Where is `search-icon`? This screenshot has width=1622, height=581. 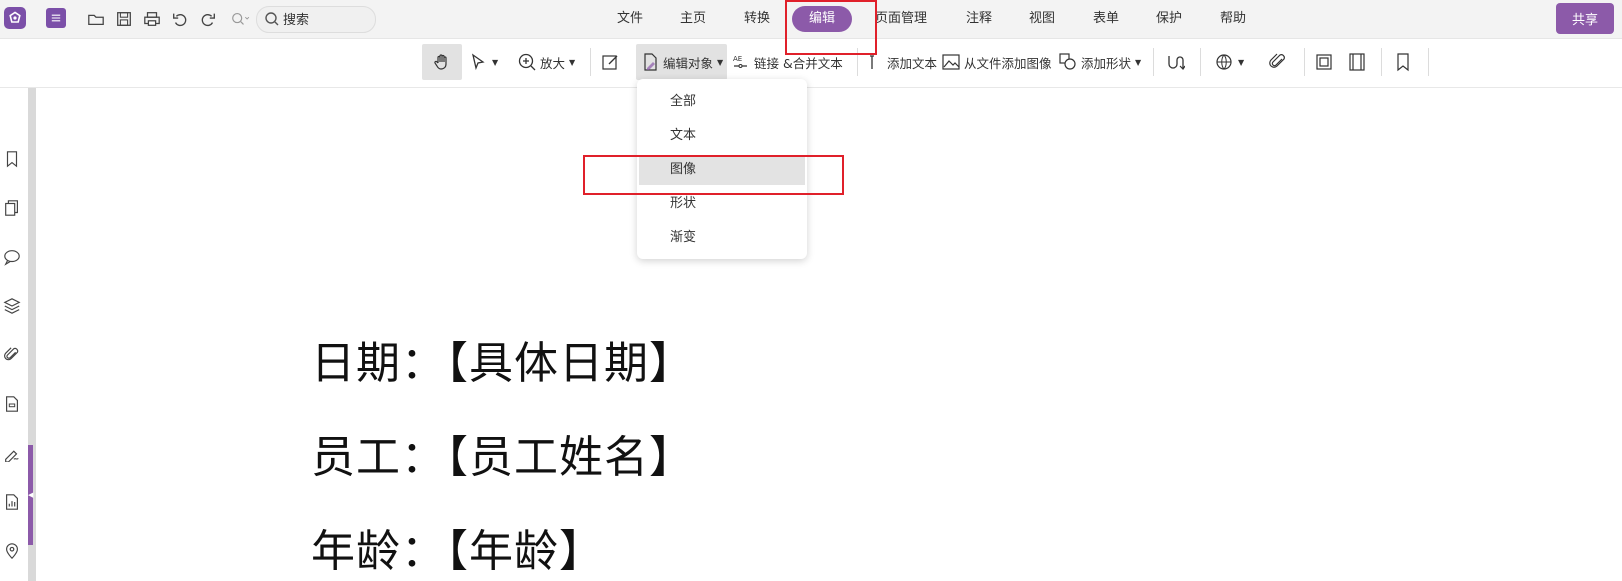
search-icon is located at coordinates (272, 19).